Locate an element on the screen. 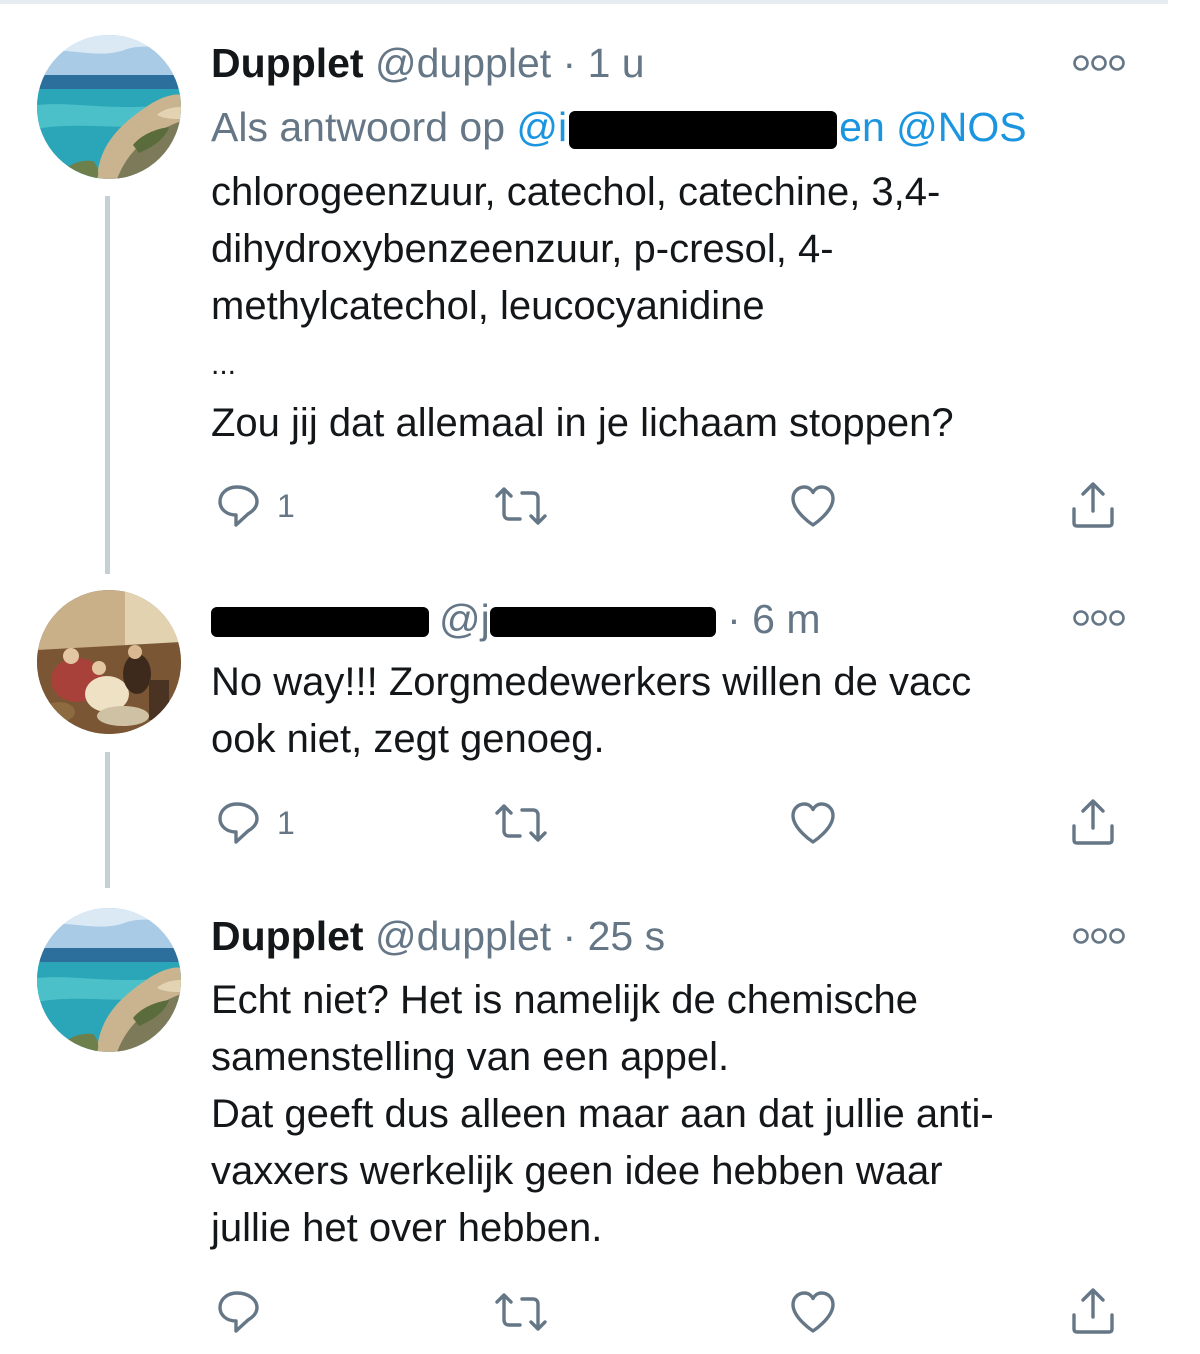 The height and width of the screenshot is (1354, 1200). tweet-line: methylcatechol, leucocyanidine is located at coordinates (488, 306).